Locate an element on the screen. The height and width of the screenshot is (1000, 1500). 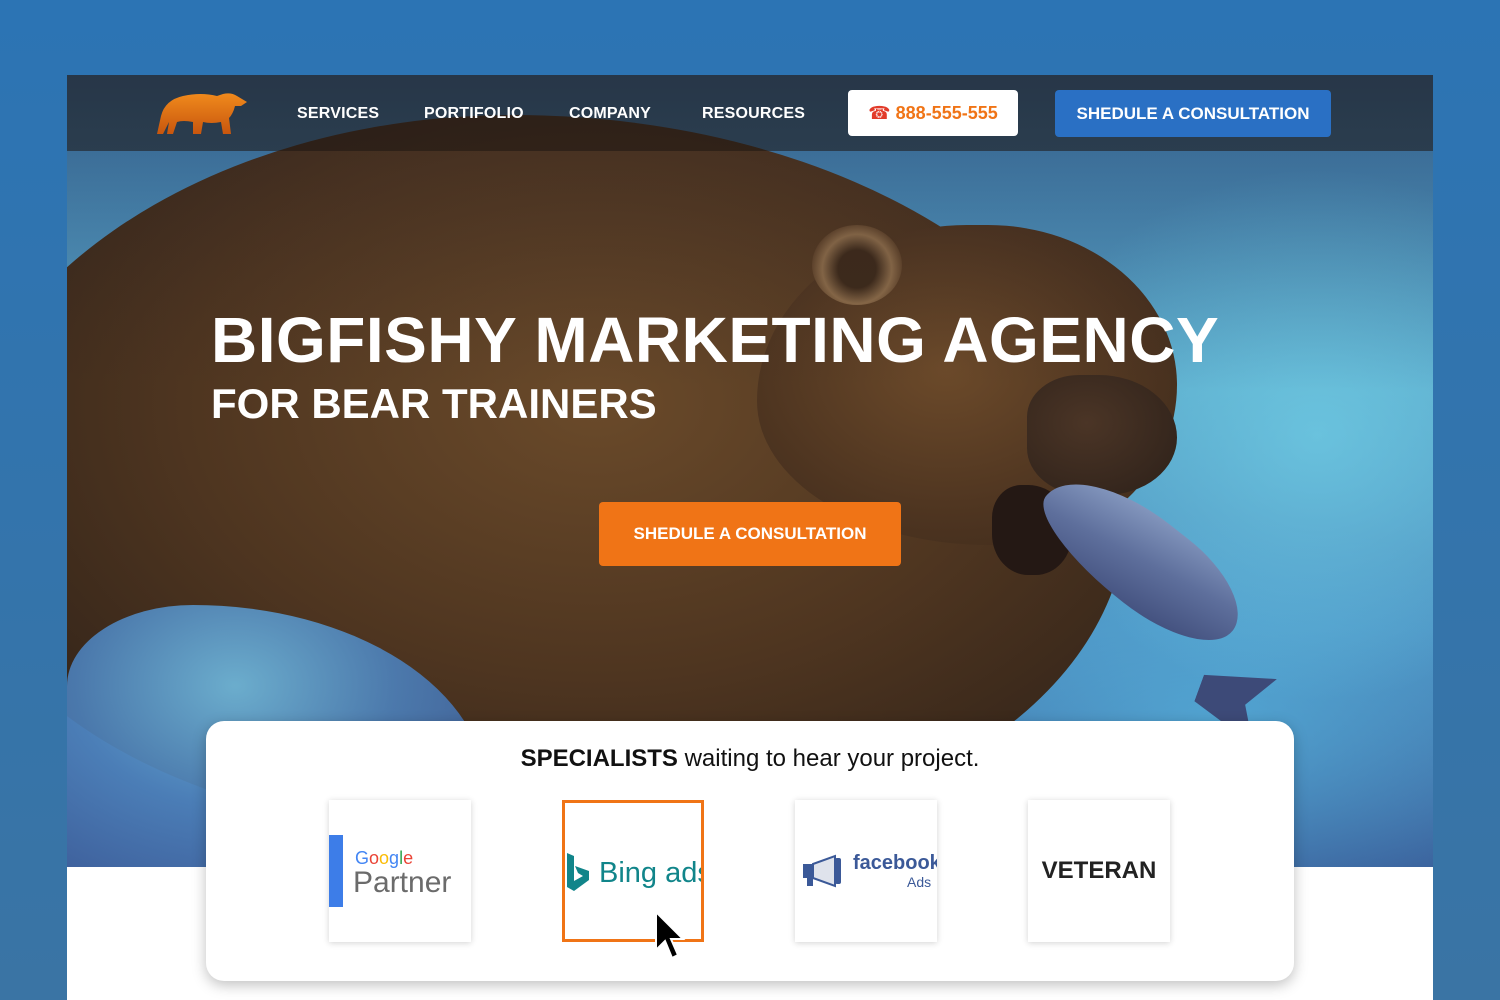
nav-resources: RESOURCES is located at coordinates (753, 114).